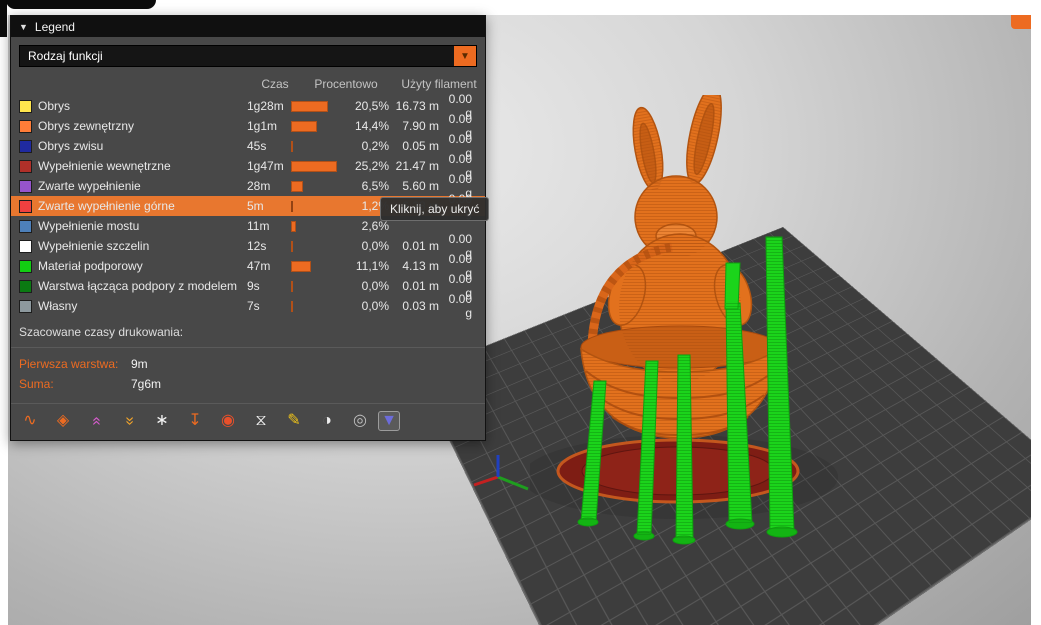 Image resolution: width=1041 pixels, height=625 pixels. I want to click on table-header: Czas Procentowo Użyty filament, so click(248, 85).